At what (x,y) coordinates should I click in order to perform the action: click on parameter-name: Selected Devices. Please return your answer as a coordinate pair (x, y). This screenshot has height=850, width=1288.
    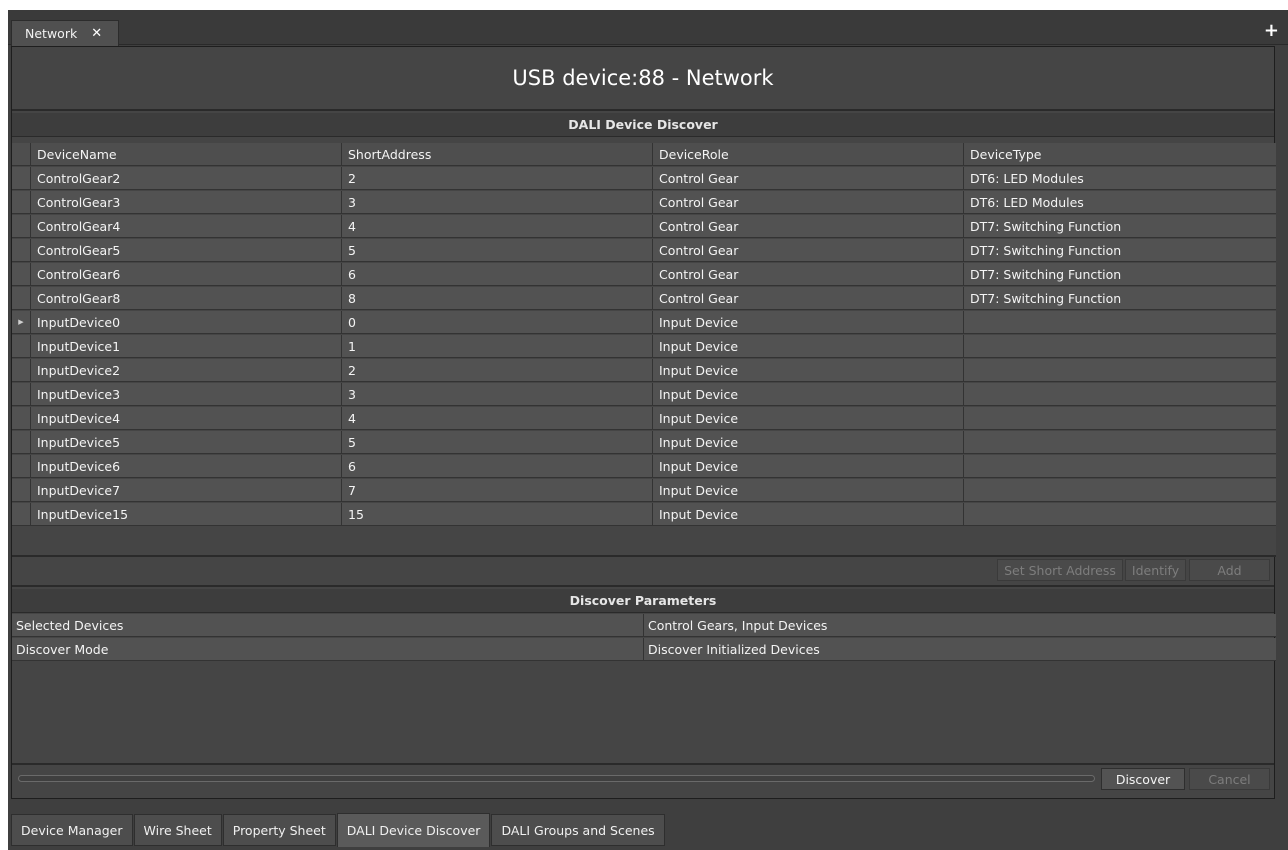
    Looking at the image, I should click on (328, 625).